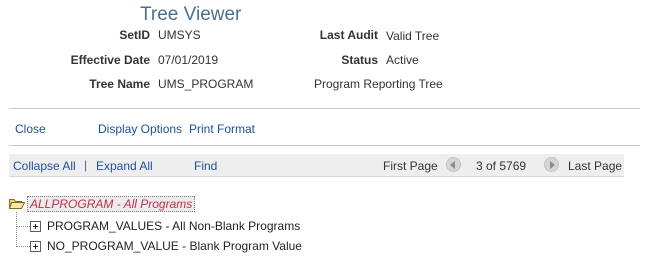 The width and height of the screenshot is (649, 266). What do you see at coordinates (378, 84) in the screenshot?
I see `tree-description: Program Reporting Tree` at bounding box center [378, 84].